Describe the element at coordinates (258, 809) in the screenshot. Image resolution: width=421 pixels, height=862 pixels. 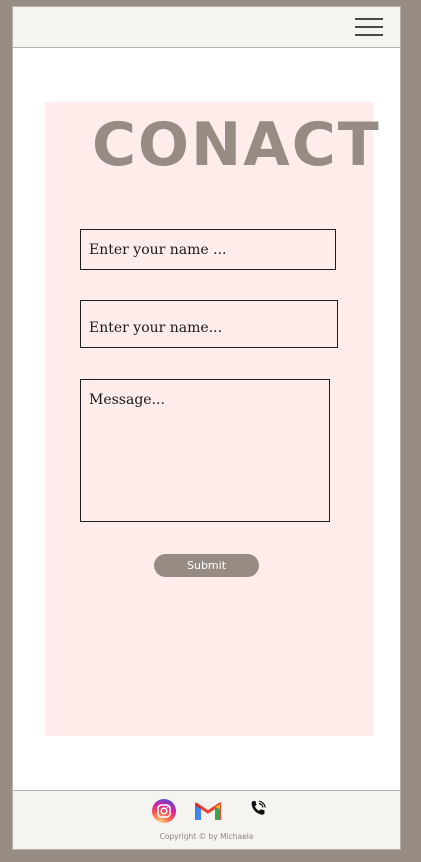
I see `phone-icon` at that location.